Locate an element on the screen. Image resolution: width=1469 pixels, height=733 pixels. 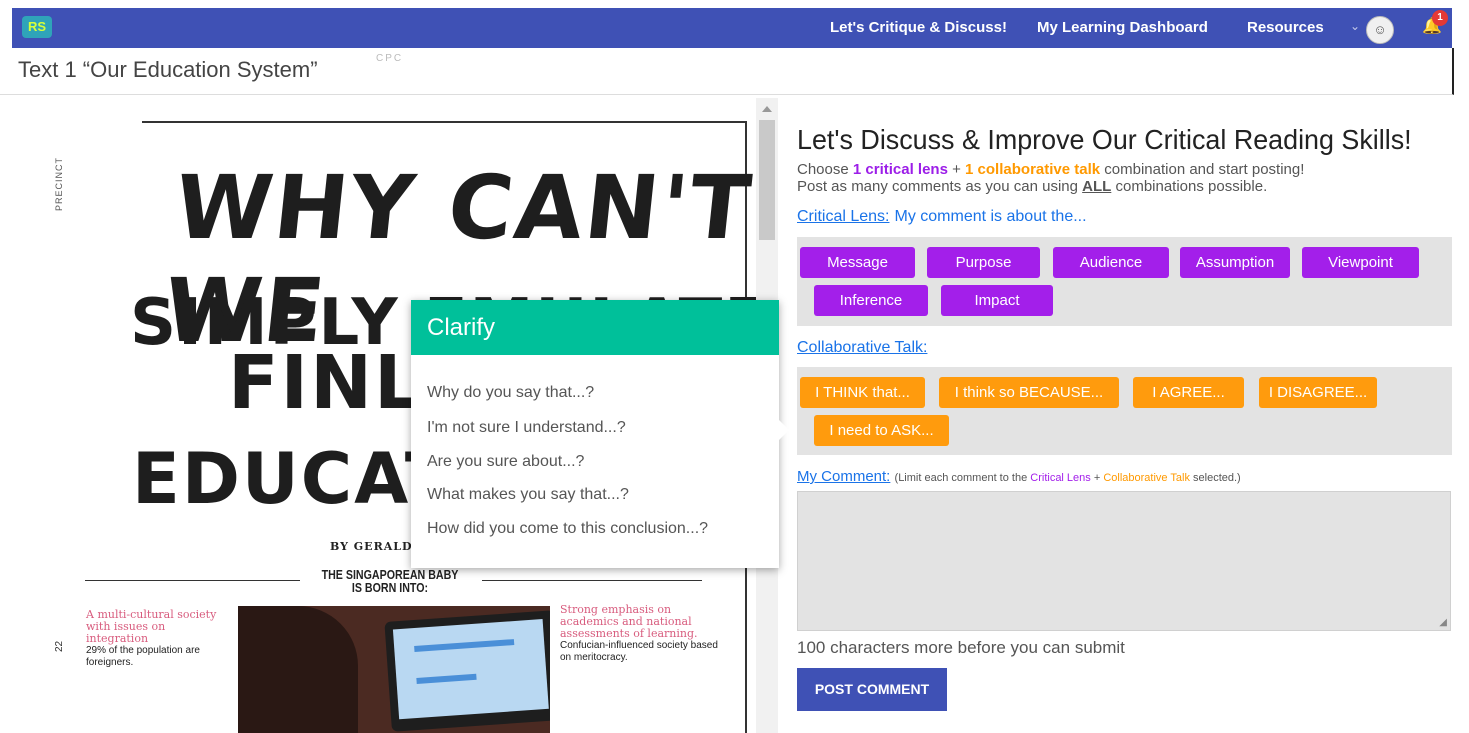
photo-screen is located at coordinates (470, 669).